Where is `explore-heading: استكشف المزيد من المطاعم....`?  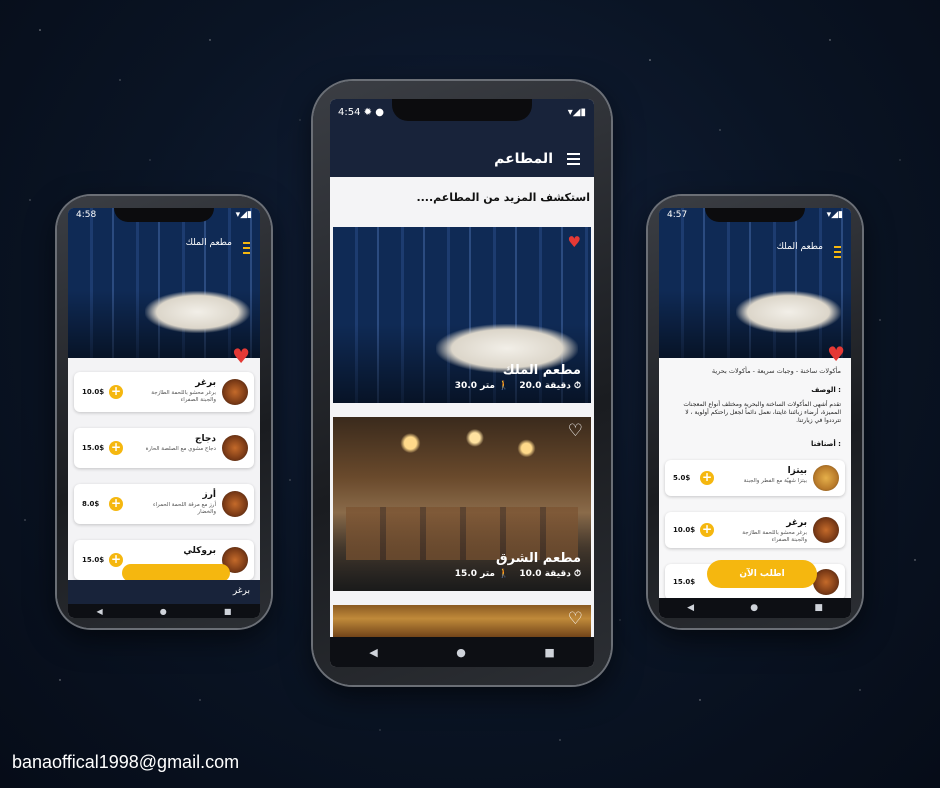
explore-heading: استكشف المزيد من المطاعم.... is located at coordinates (503, 197).